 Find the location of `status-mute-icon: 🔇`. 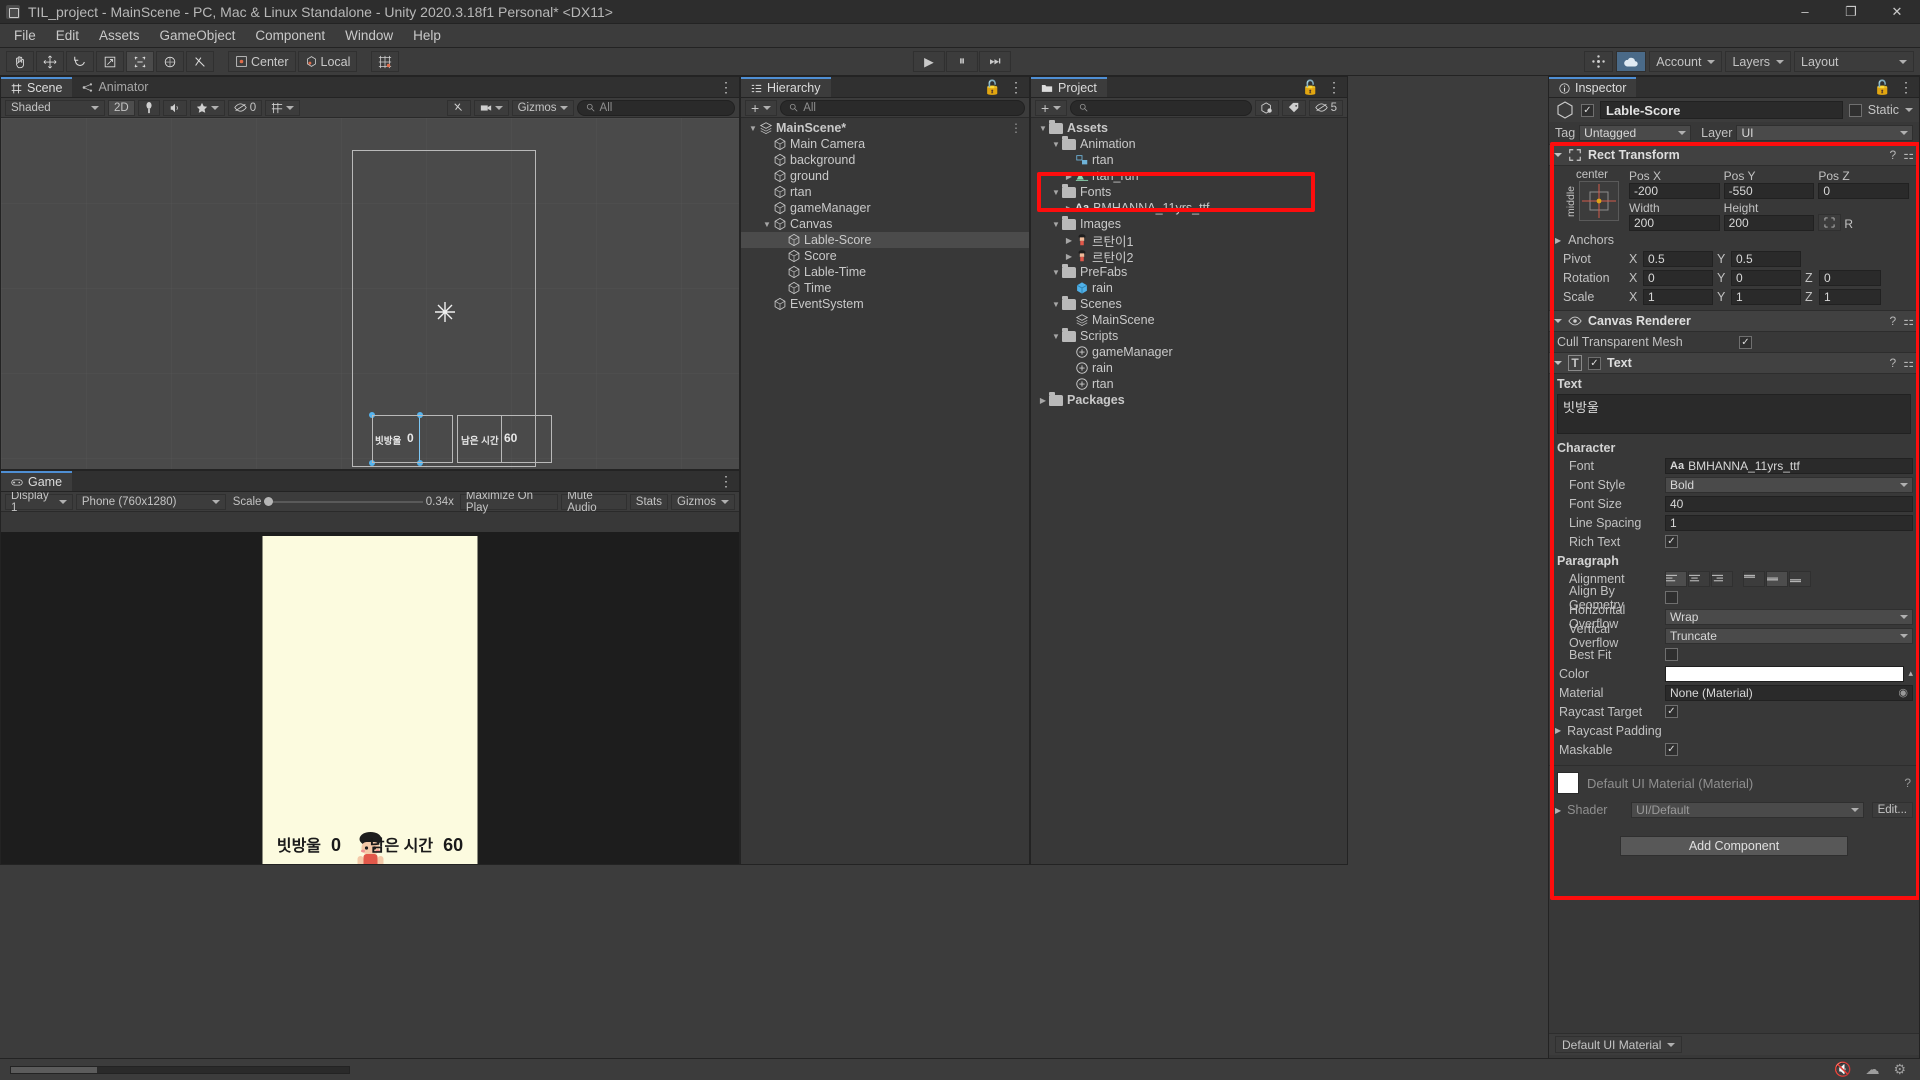

status-mute-icon: 🔇 is located at coordinates (1842, 1069).